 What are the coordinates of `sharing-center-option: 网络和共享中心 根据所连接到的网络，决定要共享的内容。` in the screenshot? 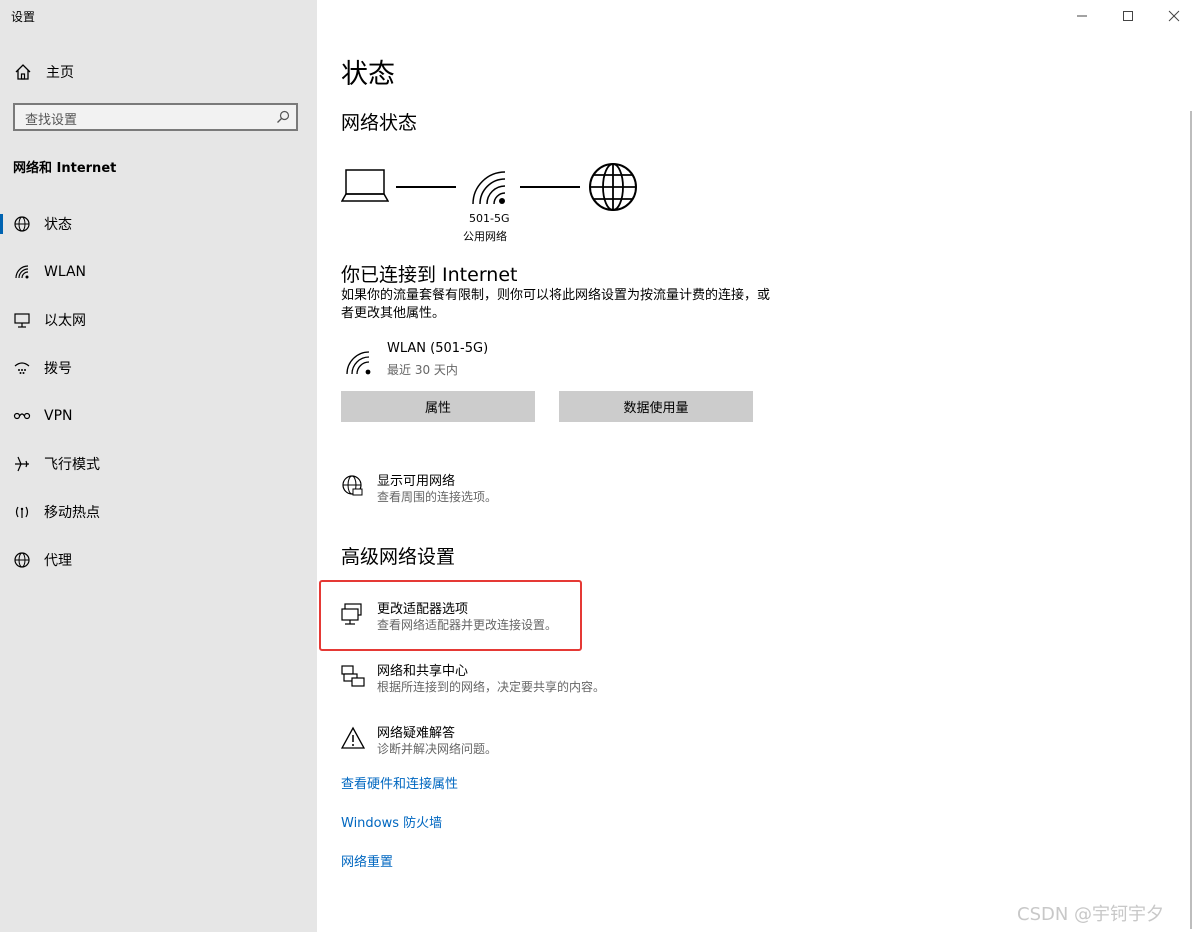 It's located at (491, 680).